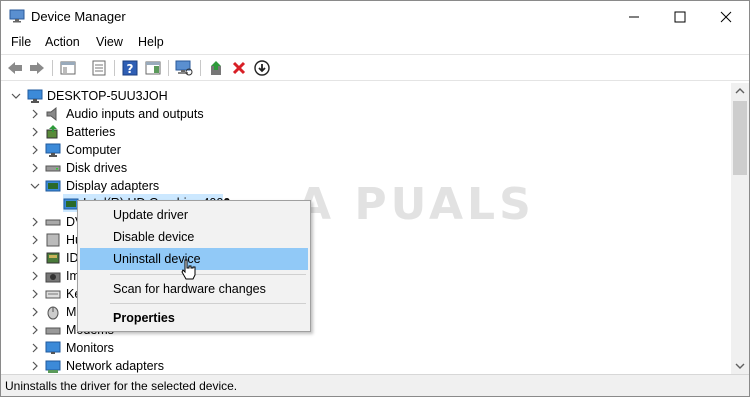 Image resolution: width=750 pixels, height=397 pixels. I want to click on tree-node-monitors: Monitors, so click(365, 348).